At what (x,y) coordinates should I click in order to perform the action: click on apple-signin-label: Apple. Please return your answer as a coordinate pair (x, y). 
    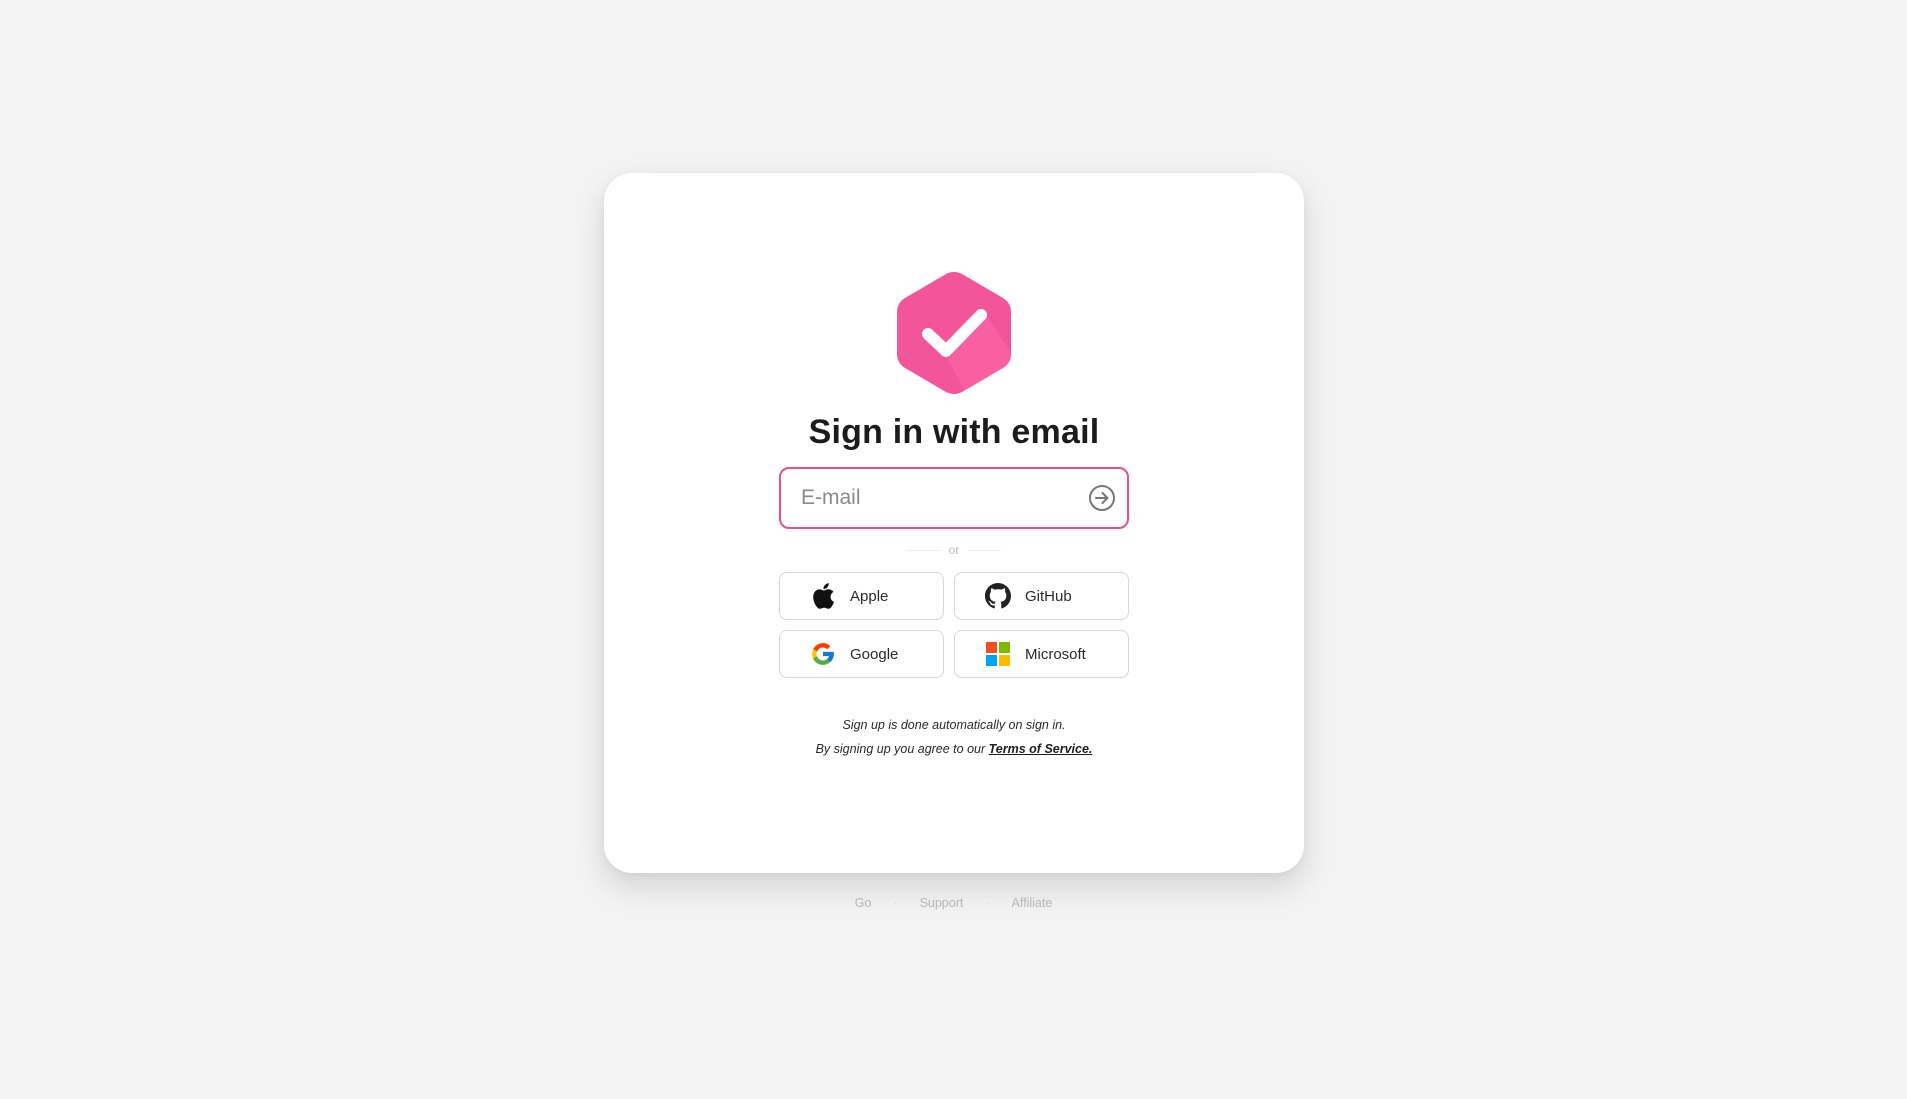
    Looking at the image, I should click on (869, 596).